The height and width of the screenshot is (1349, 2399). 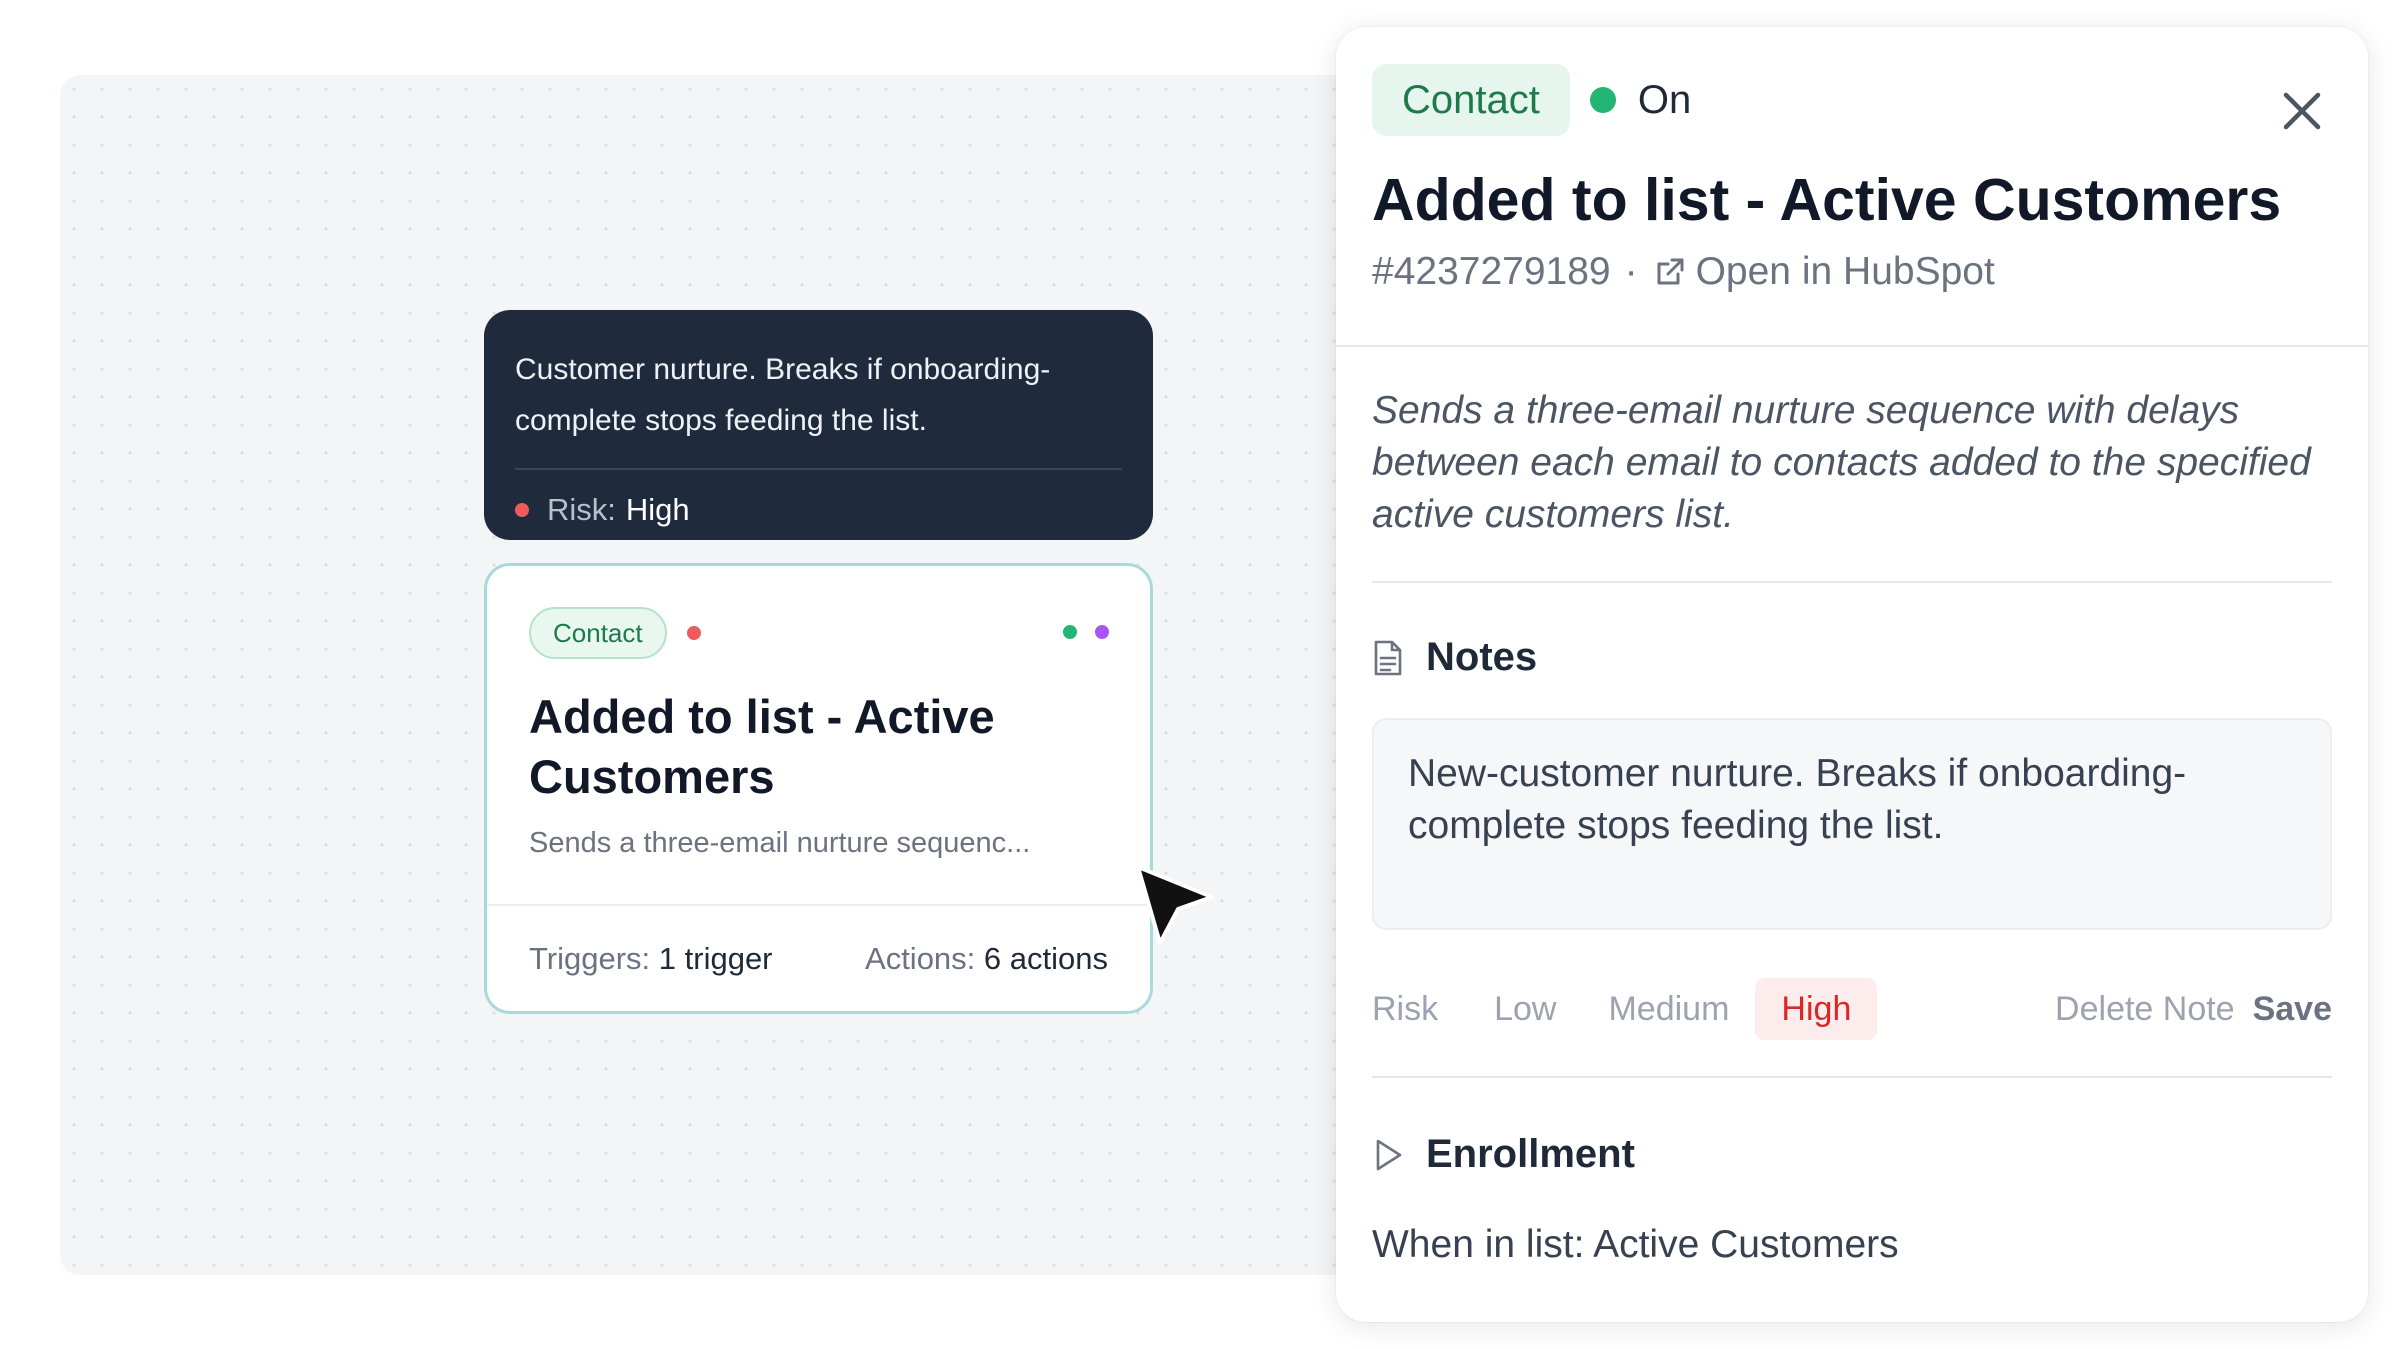 What do you see at coordinates (1525, 1009) in the screenshot?
I see `risk-option-low: Low` at bounding box center [1525, 1009].